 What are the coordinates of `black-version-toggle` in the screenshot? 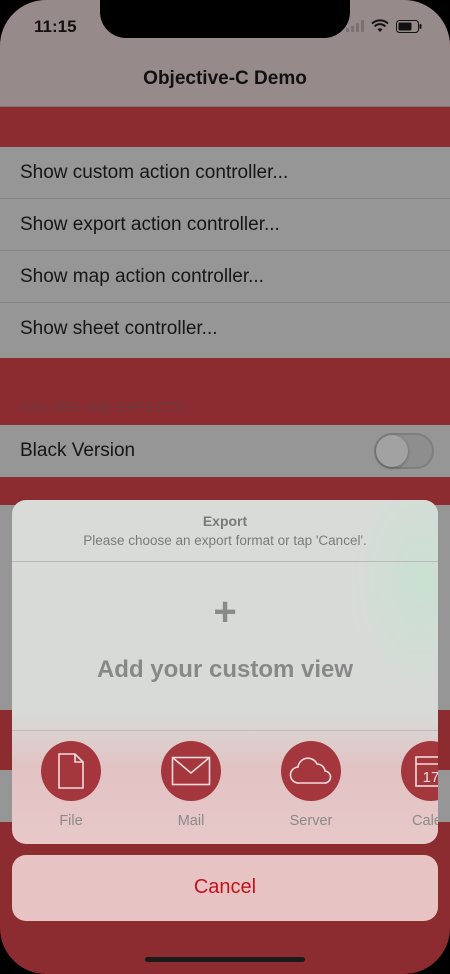 It's located at (404, 451).